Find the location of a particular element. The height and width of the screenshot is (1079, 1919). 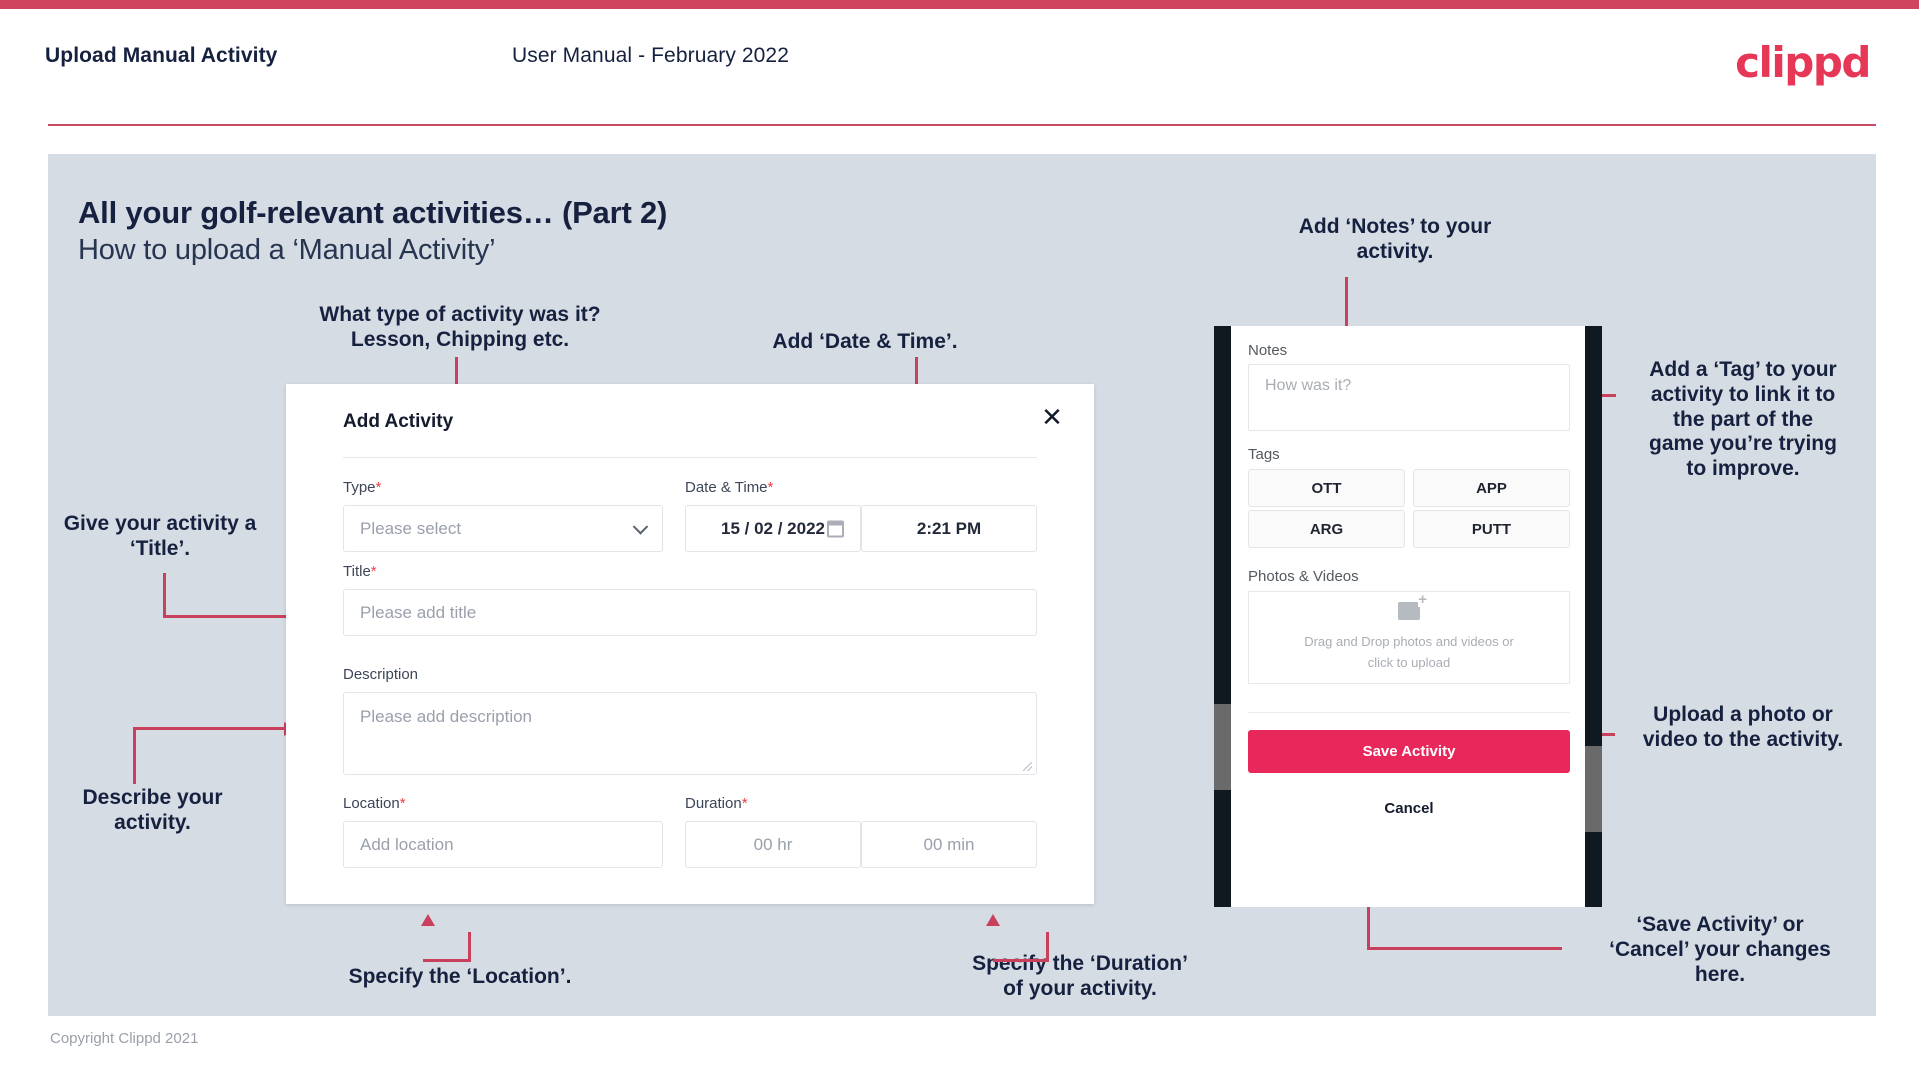

duration-minutes-value: 00 min is located at coordinates (949, 844).